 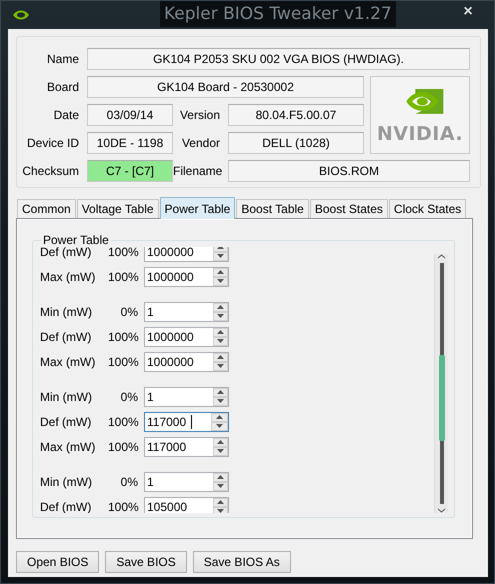 What do you see at coordinates (198, 171) in the screenshot?
I see `field-label: Filename` at bounding box center [198, 171].